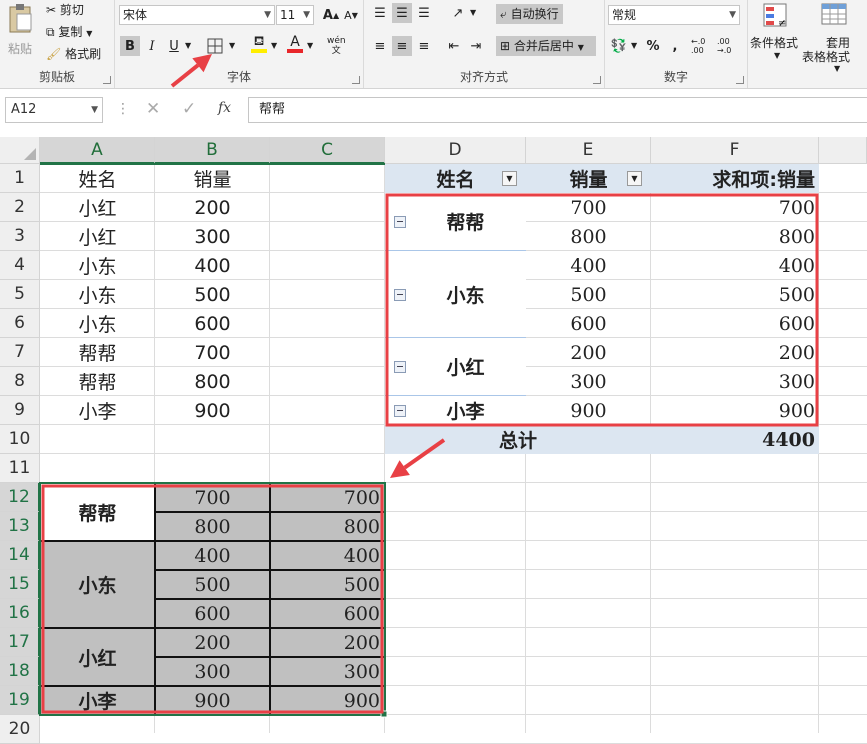 Image resolution: width=867 pixels, height=744 pixels. Describe the element at coordinates (518, 439) in the screenshot. I see `pivot-total-label: 总计` at that location.